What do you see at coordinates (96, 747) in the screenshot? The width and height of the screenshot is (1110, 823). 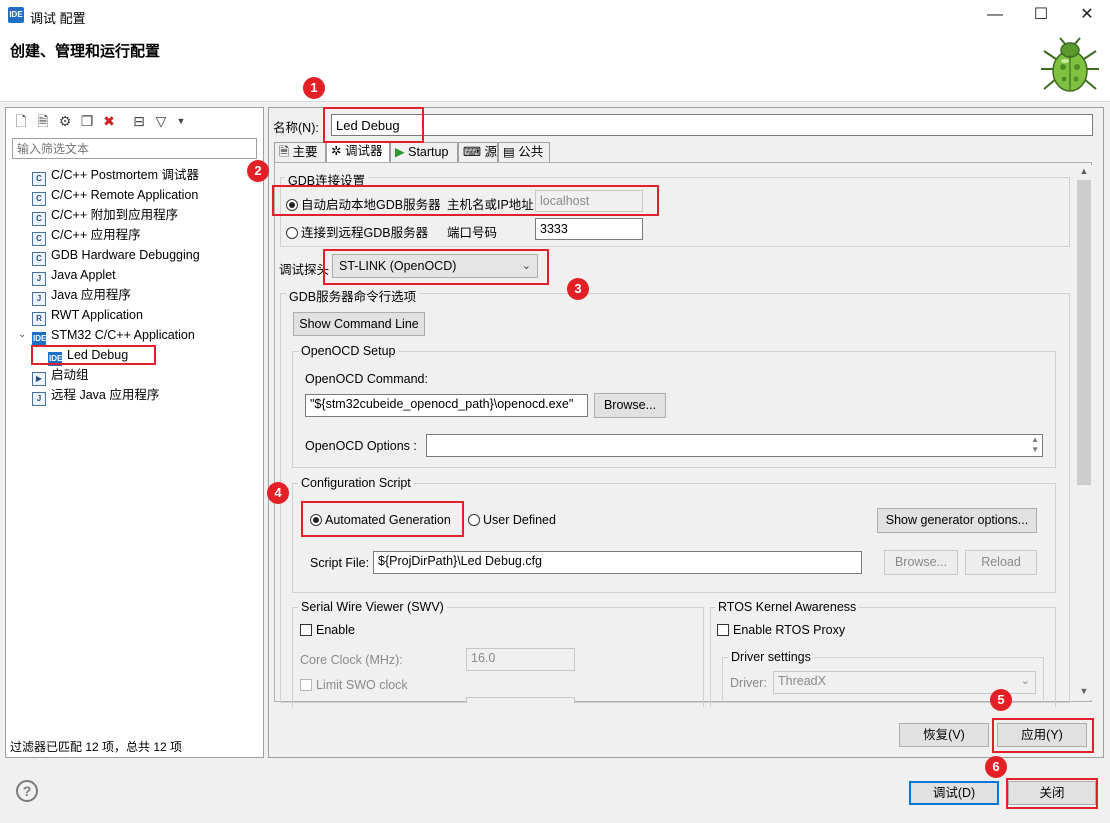 I see `filter-status: 过滤器已匹配 12 项，总共 12 项` at bounding box center [96, 747].